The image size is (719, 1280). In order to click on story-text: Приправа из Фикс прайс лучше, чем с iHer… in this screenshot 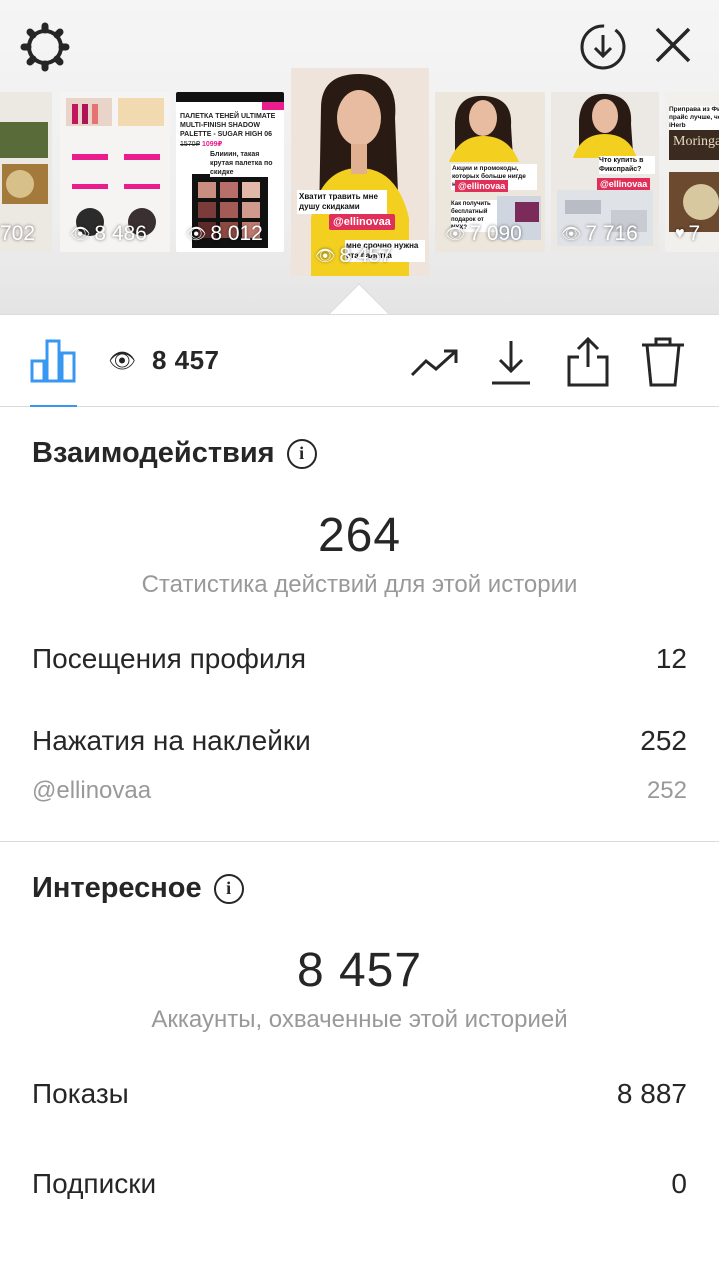, I will do `click(694, 118)`.